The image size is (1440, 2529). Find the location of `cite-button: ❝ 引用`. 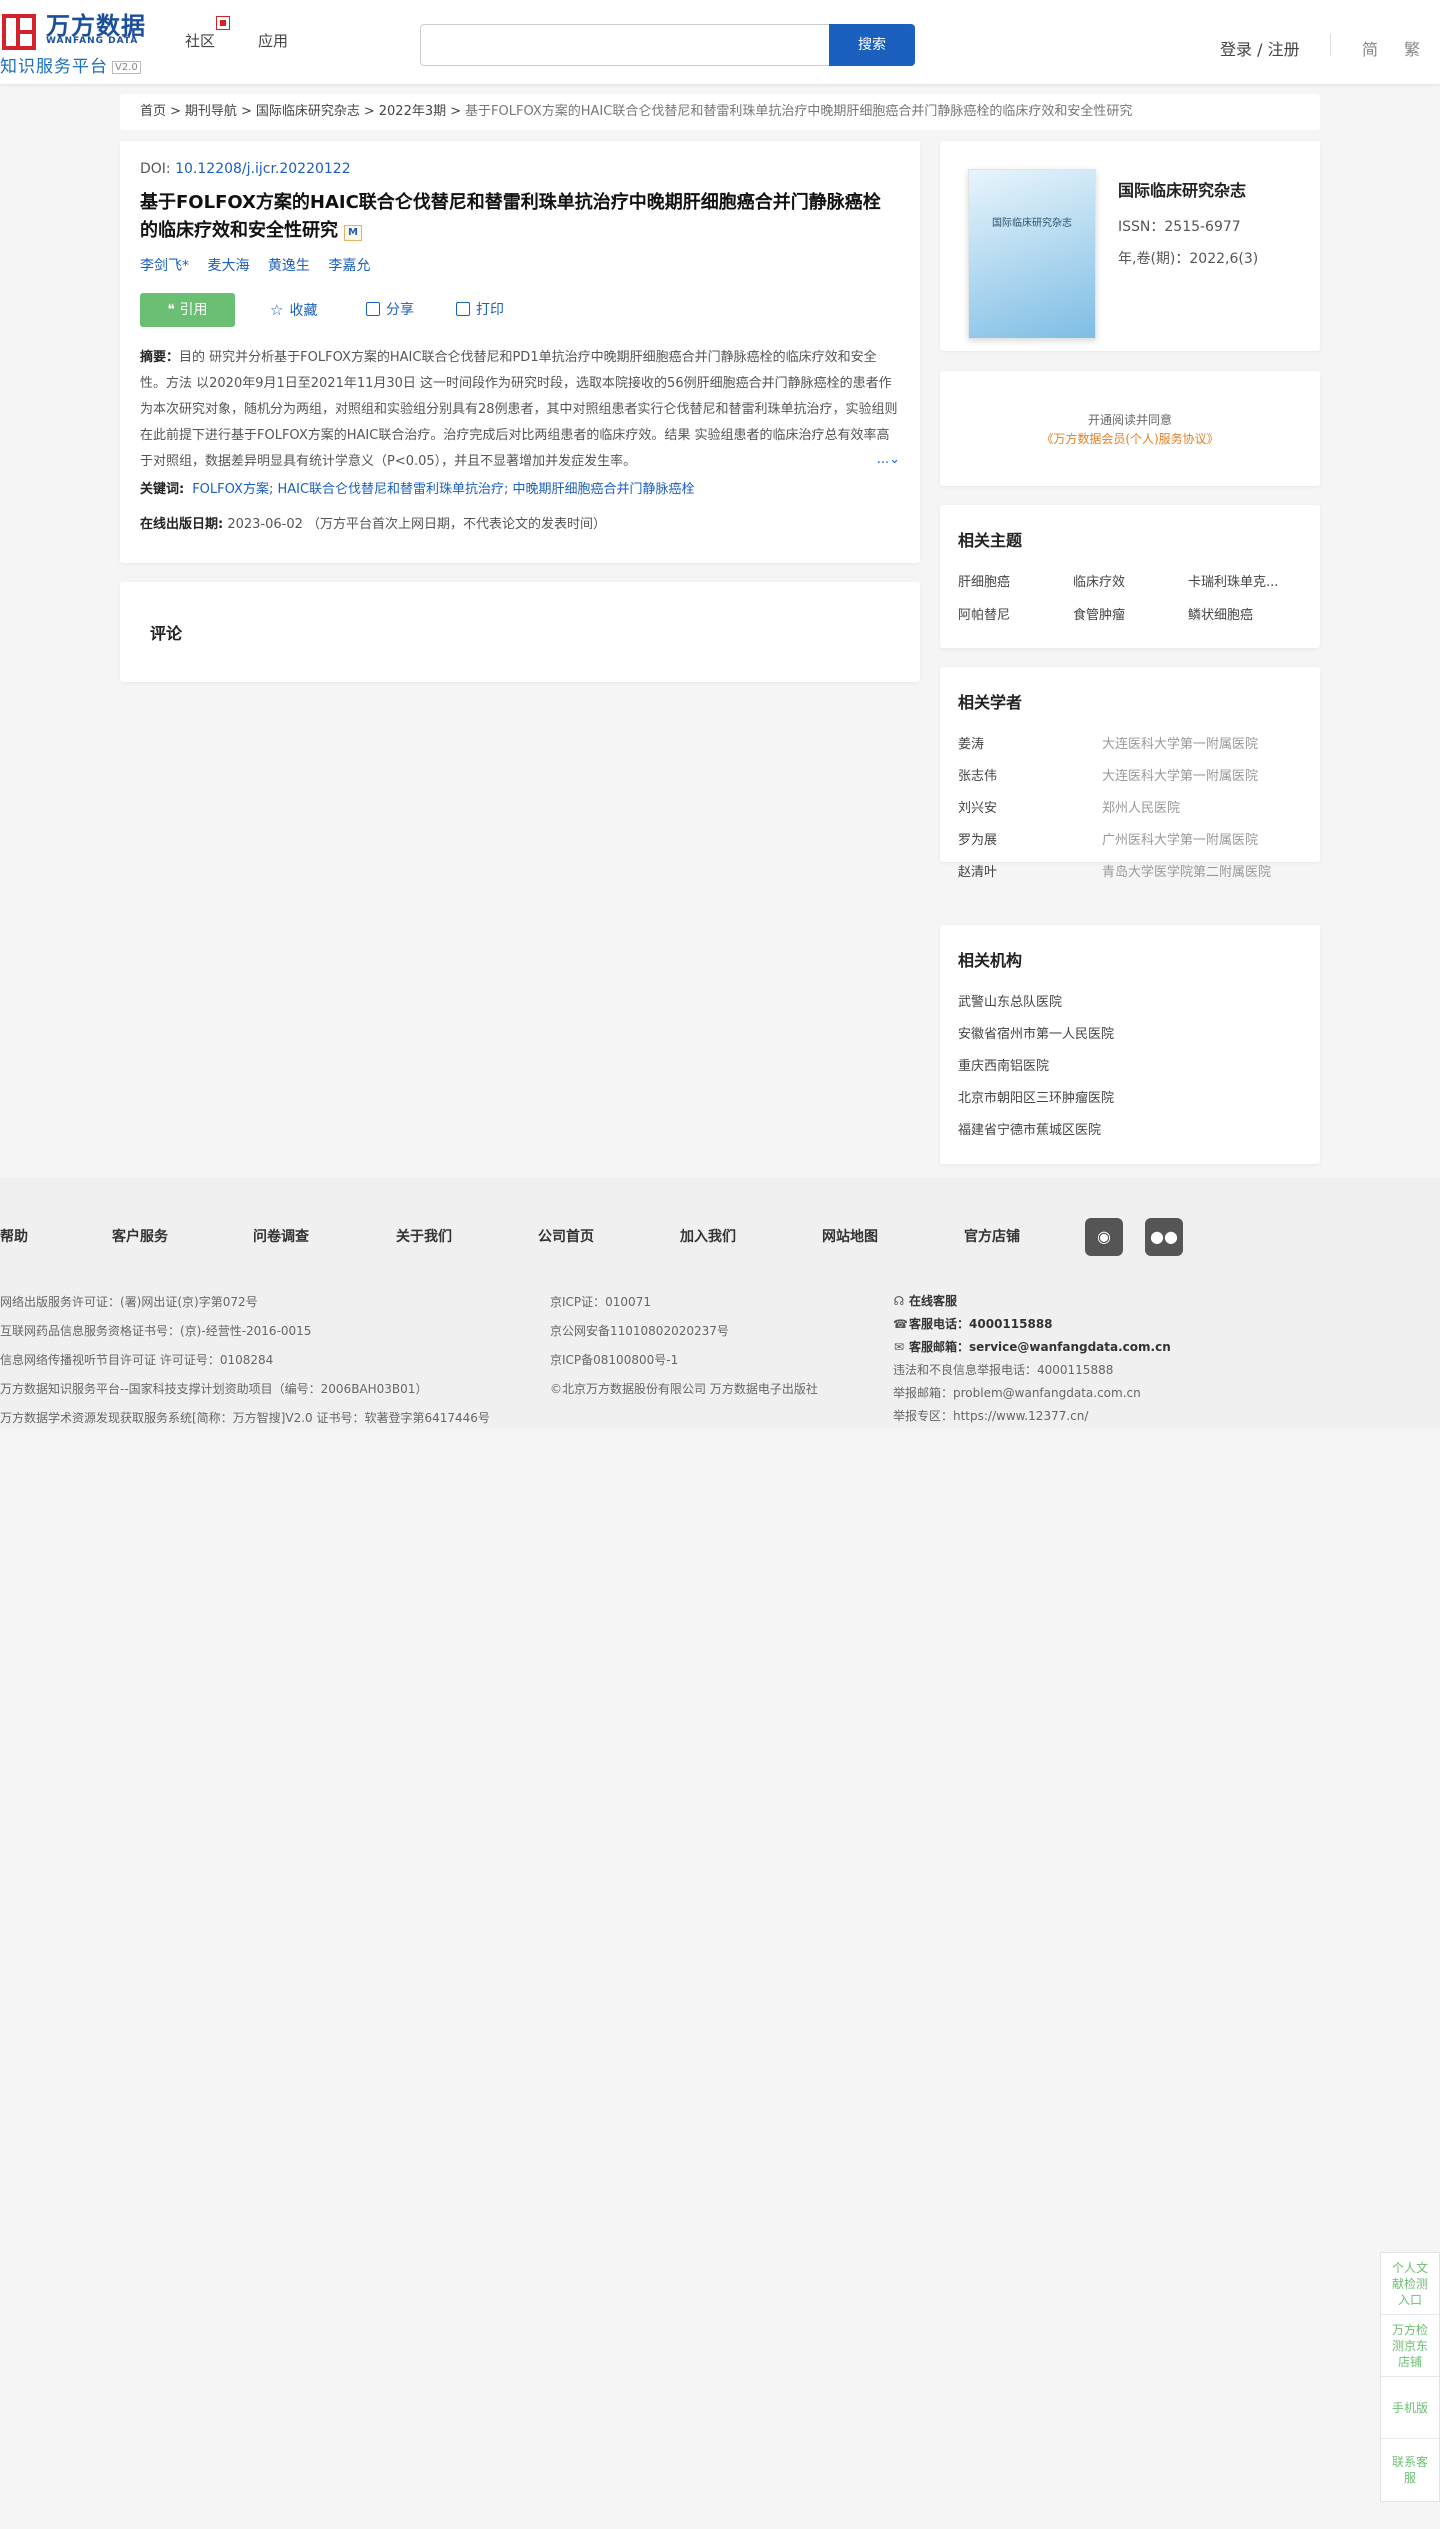

cite-button: ❝ 引用 is located at coordinates (187, 310).